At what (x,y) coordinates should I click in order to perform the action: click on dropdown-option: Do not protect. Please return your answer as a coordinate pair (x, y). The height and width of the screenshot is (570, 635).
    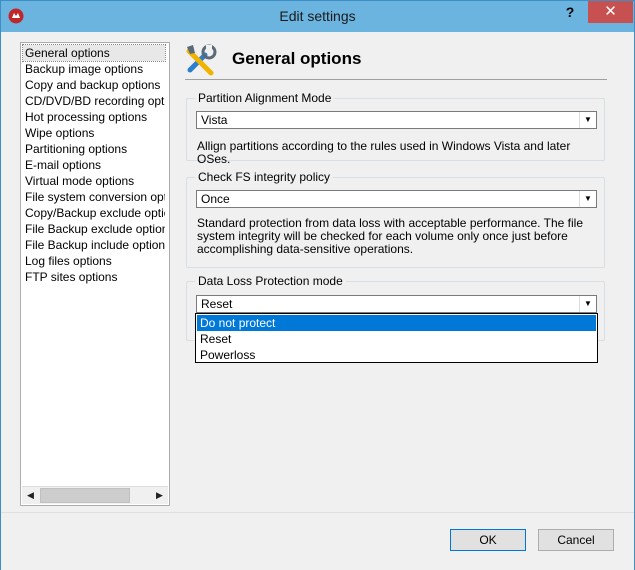
    Looking at the image, I should click on (396, 323).